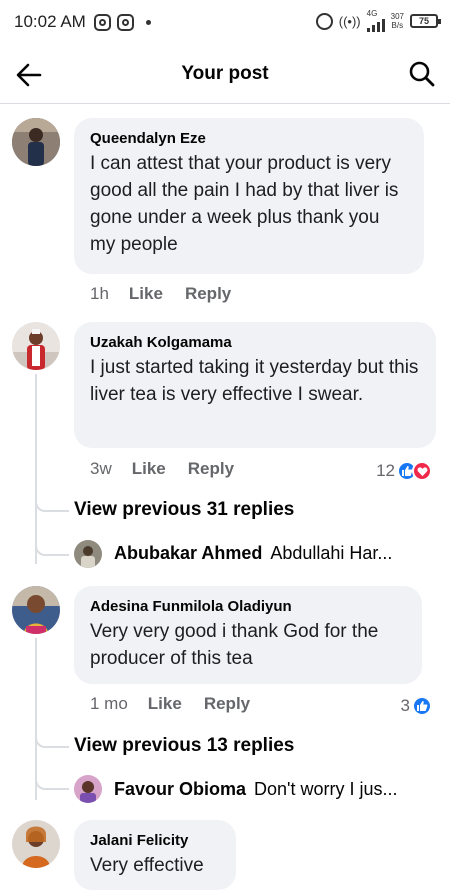 The height and width of the screenshot is (890, 450). What do you see at coordinates (188, 553) in the screenshot?
I see `reply-author: Abubakar Ahmed` at bounding box center [188, 553].